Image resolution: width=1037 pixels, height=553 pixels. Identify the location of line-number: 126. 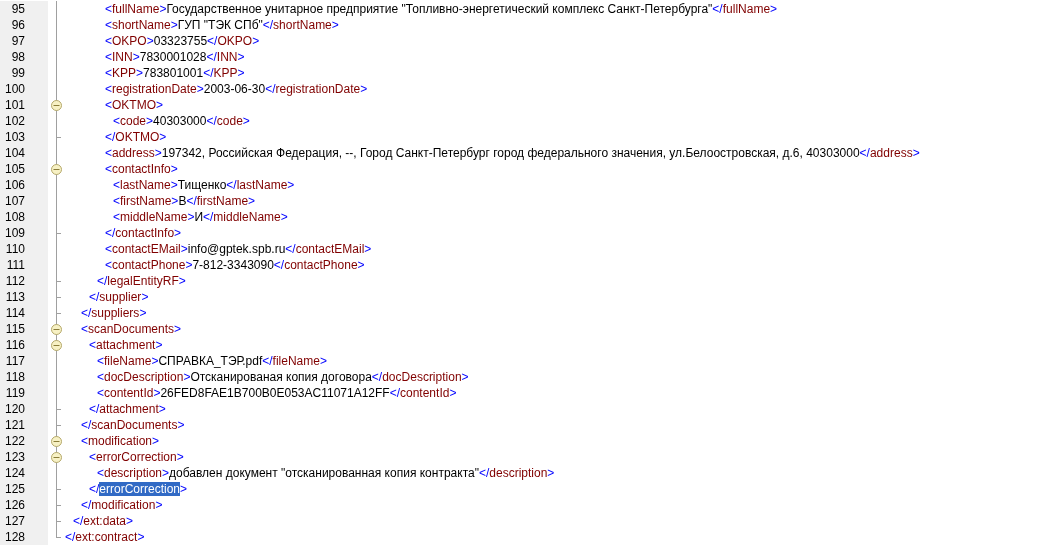
(14, 505).